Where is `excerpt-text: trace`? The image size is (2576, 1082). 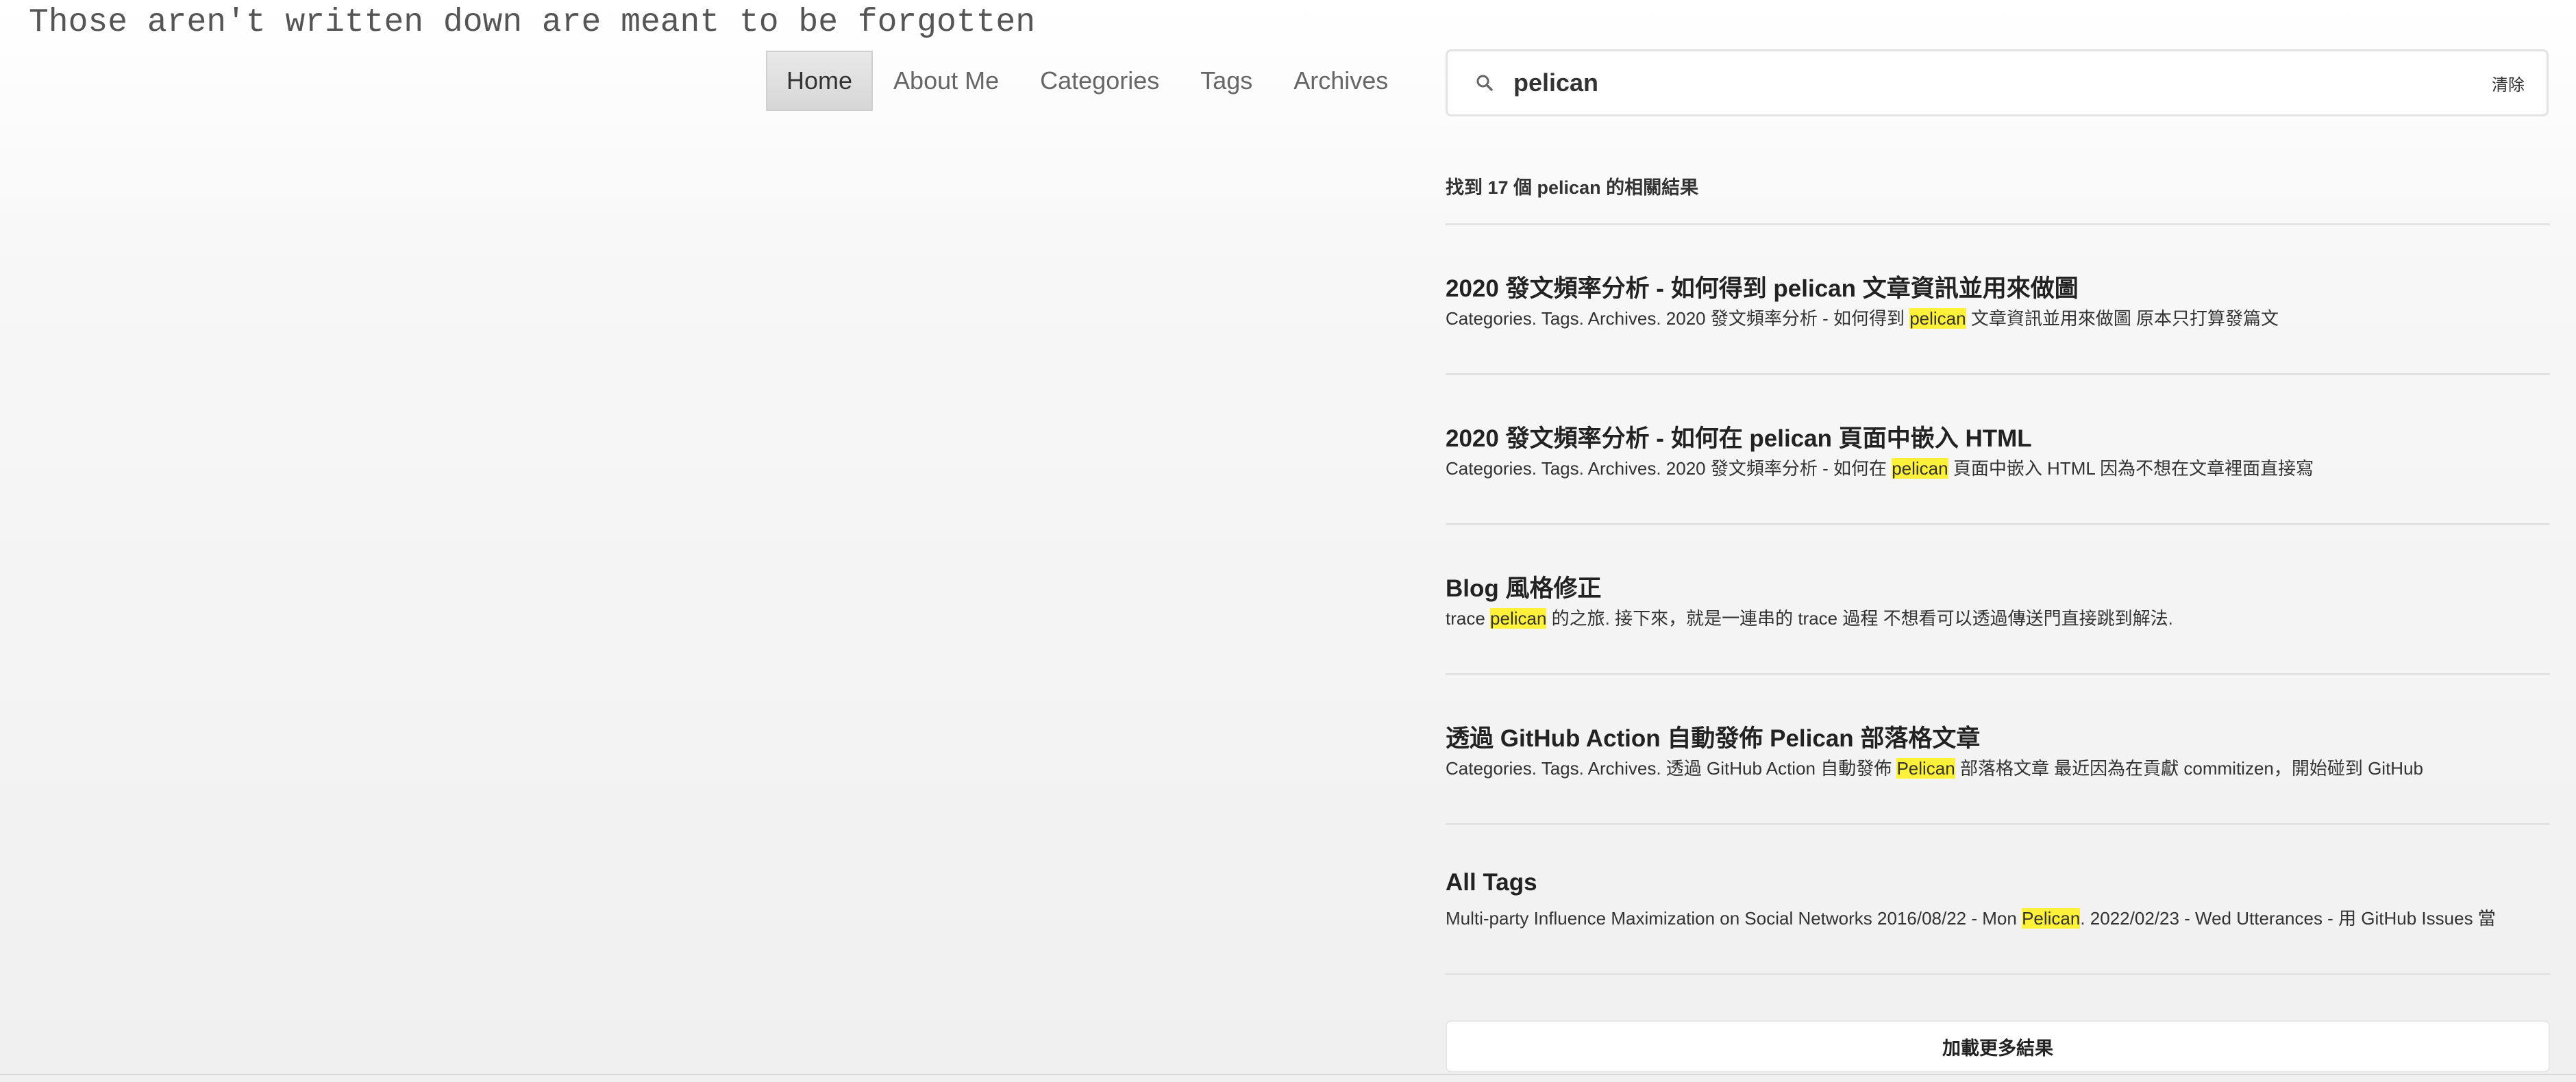 excerpt-text: trace is located at coordinates (1468, 618).